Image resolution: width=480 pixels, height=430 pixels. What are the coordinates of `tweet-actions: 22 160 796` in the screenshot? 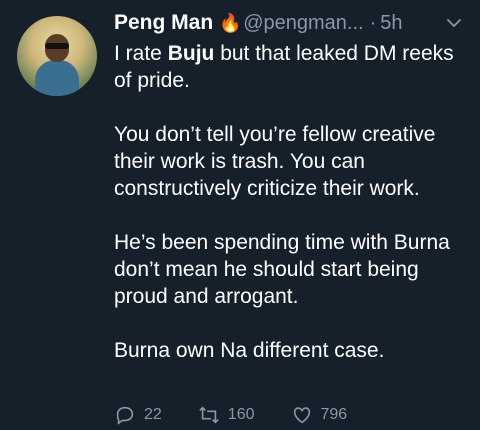 It's located at (292, 415).